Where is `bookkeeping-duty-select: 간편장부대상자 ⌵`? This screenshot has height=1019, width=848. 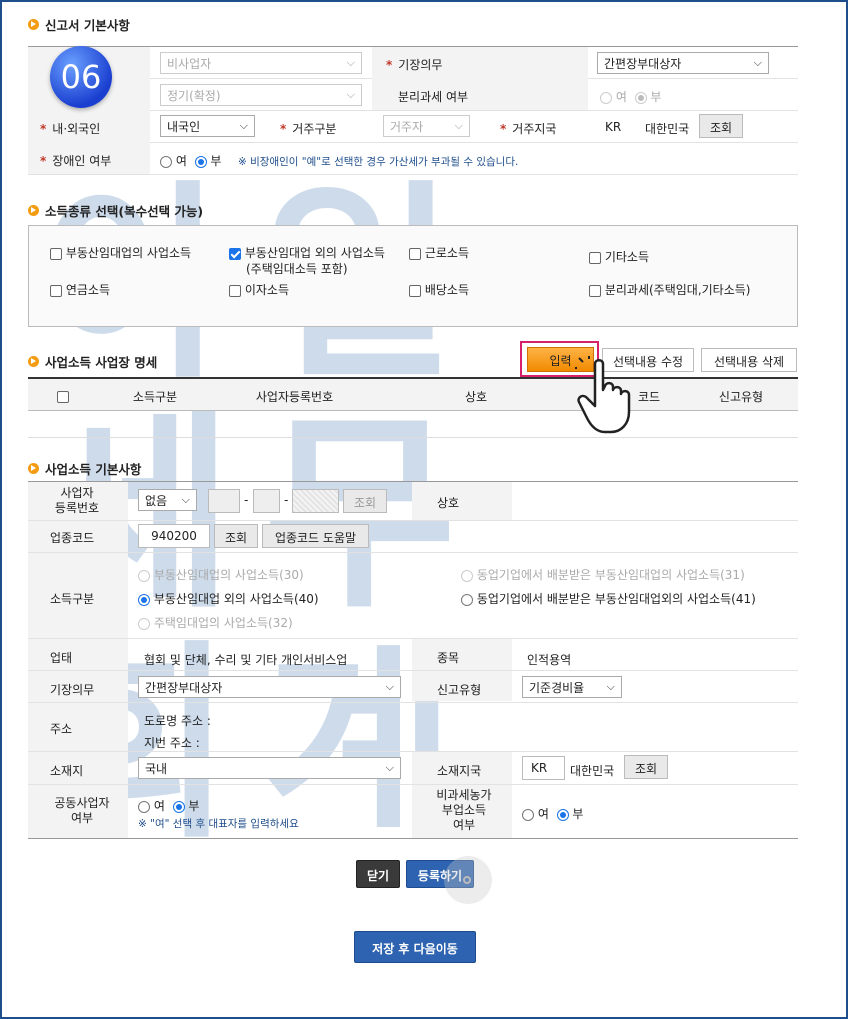
bookkeeping-duty-select: 간편장부대상자 ⌵ is located at coordinates (269, 687).